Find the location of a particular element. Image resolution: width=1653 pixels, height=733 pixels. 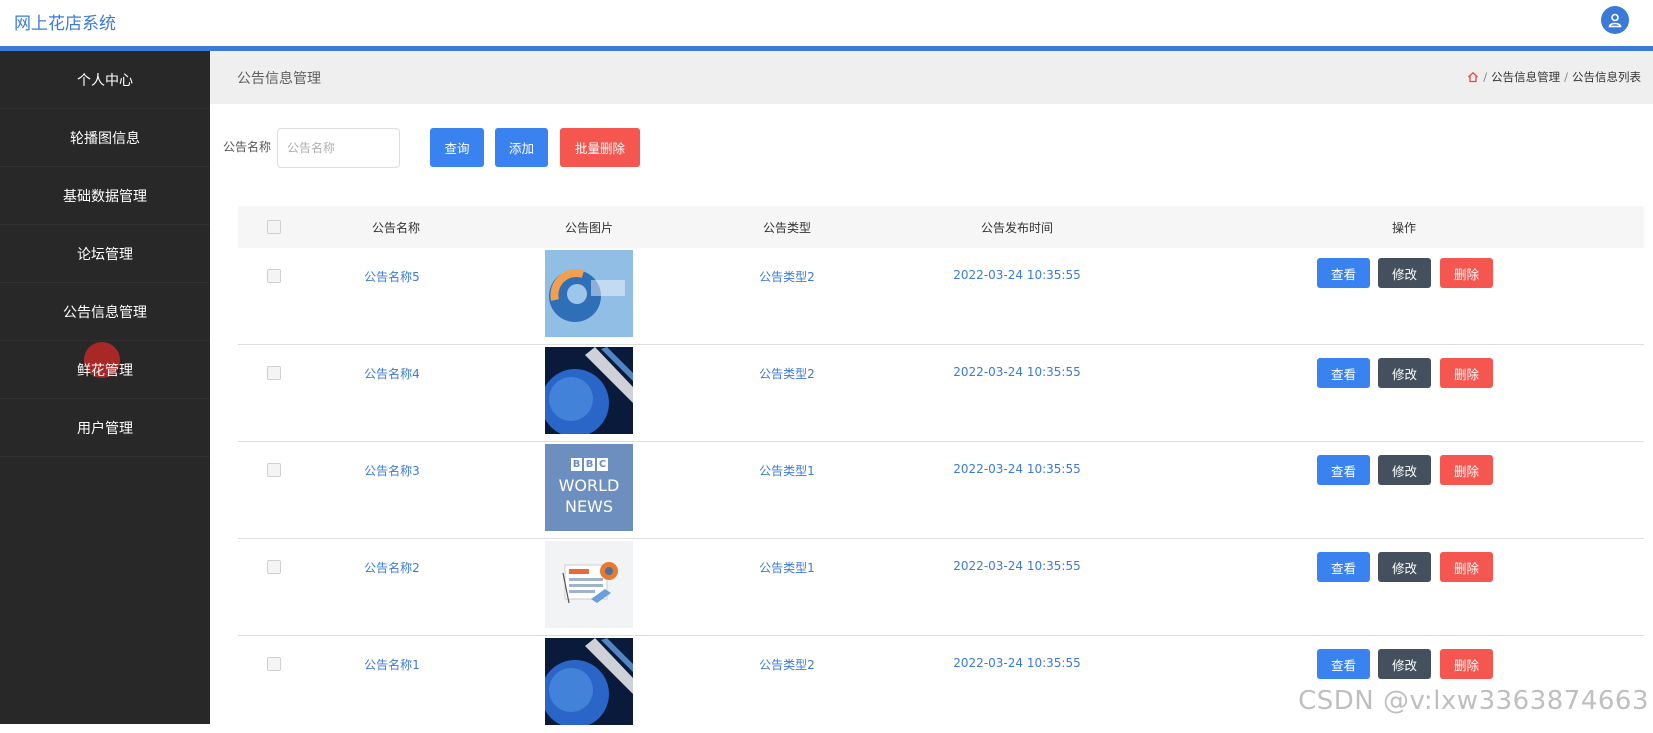

column-header-image: 公告图片 is located at coordinates (589, 227).